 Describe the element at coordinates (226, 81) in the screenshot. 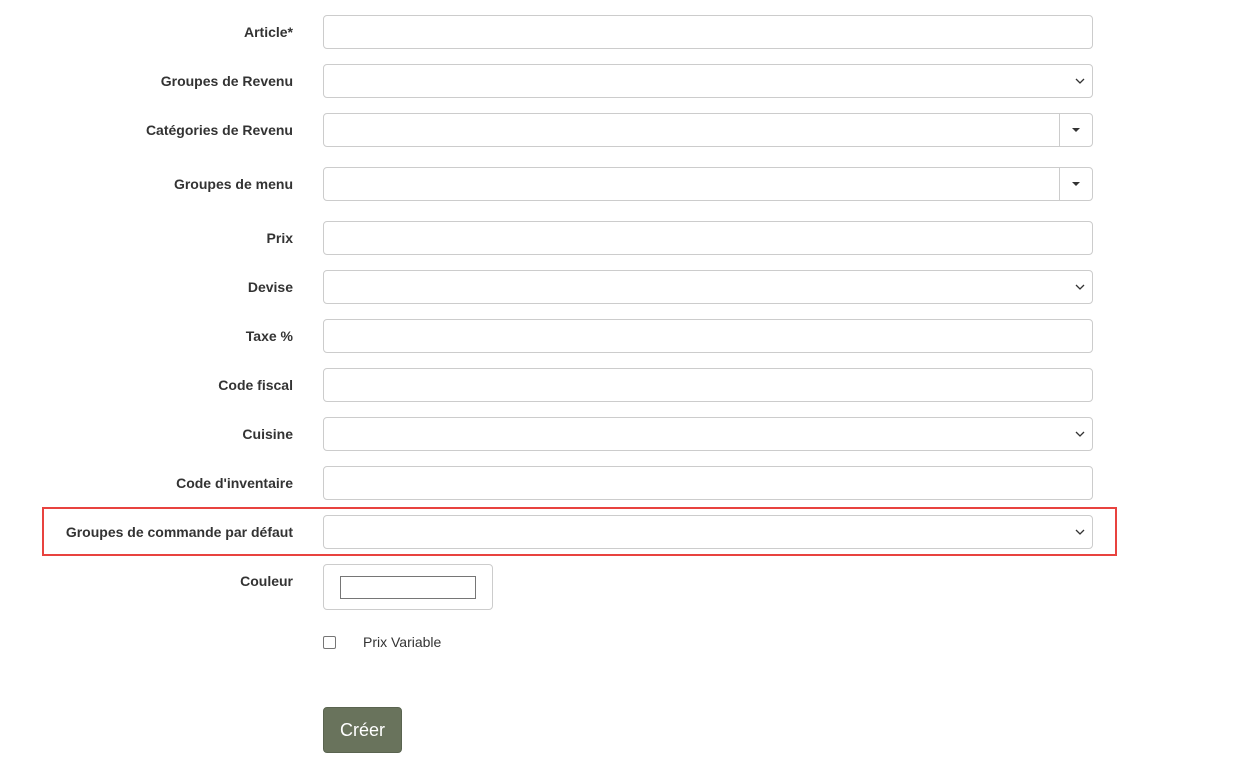

I see `groupes-revenu-label: Groupes de Revenu` at that location.